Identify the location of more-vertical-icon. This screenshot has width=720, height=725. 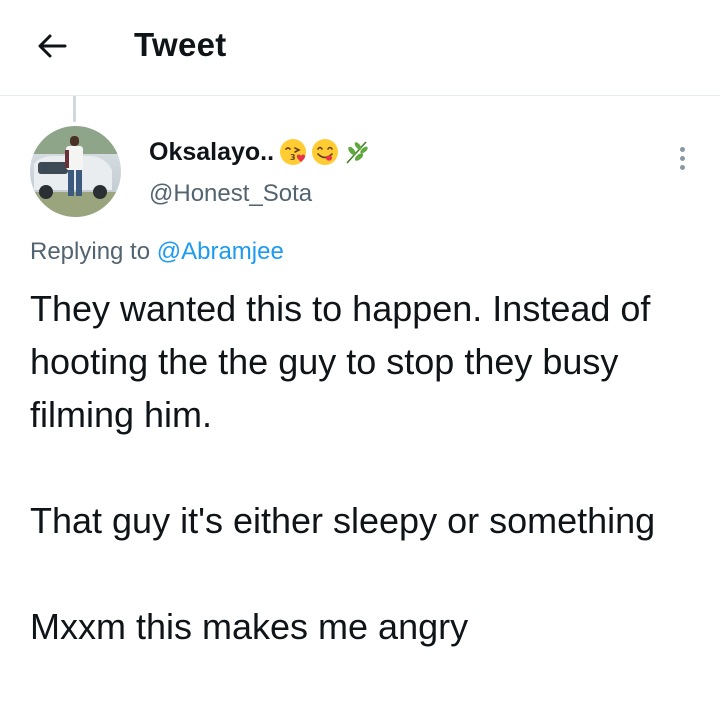
(682, 149).